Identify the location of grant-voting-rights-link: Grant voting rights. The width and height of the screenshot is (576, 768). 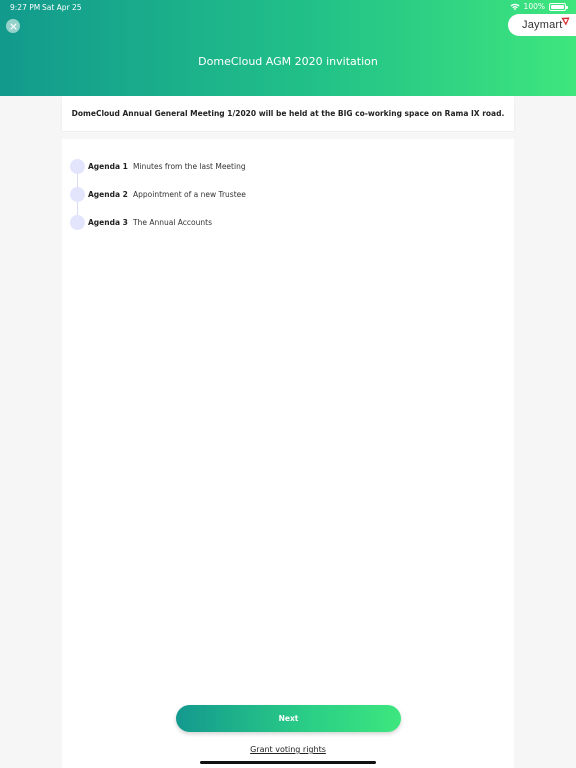
(288, 749).